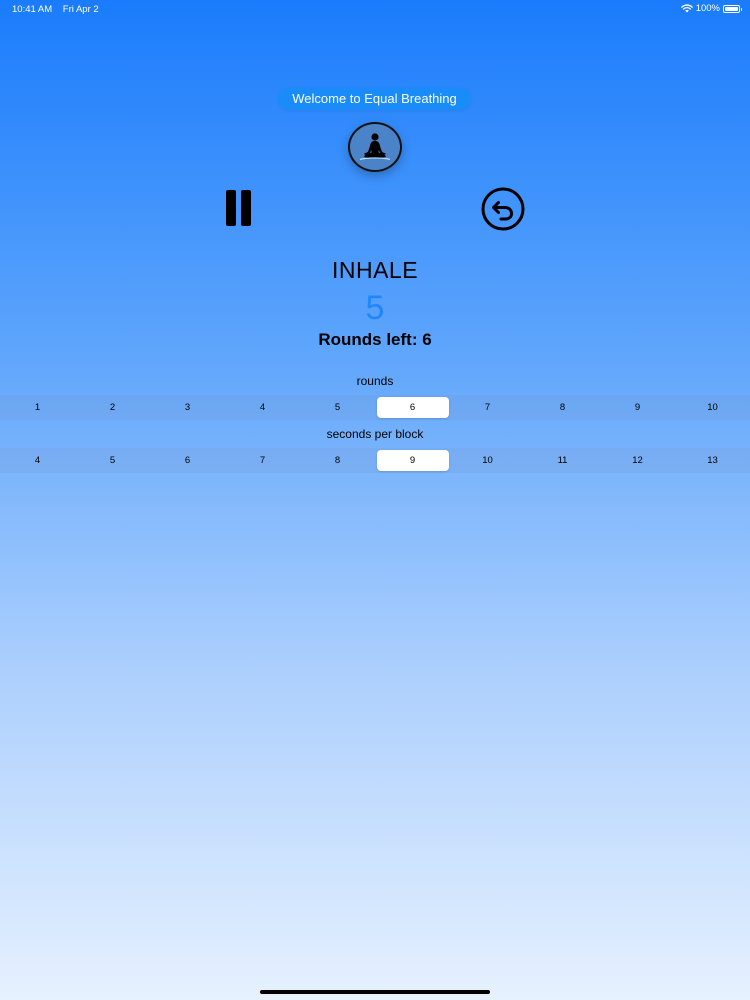 The width and height of the screenshot is (750, 1000). What do you see at coordinates (375, 407) in the screenshot?
I see `rounds-picker: 1 2 3 4 5 6 7 8 9 10` at bounding box center [375, 407].